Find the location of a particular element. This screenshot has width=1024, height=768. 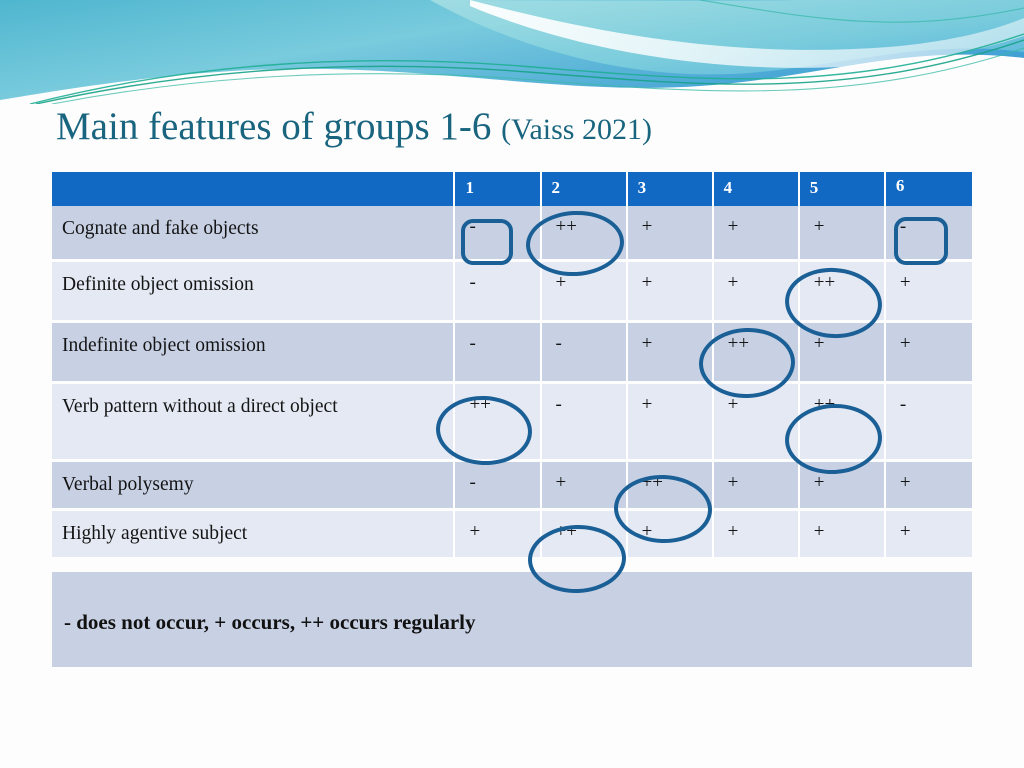

cell-r2c2: + is located at coordinates (584, 292).